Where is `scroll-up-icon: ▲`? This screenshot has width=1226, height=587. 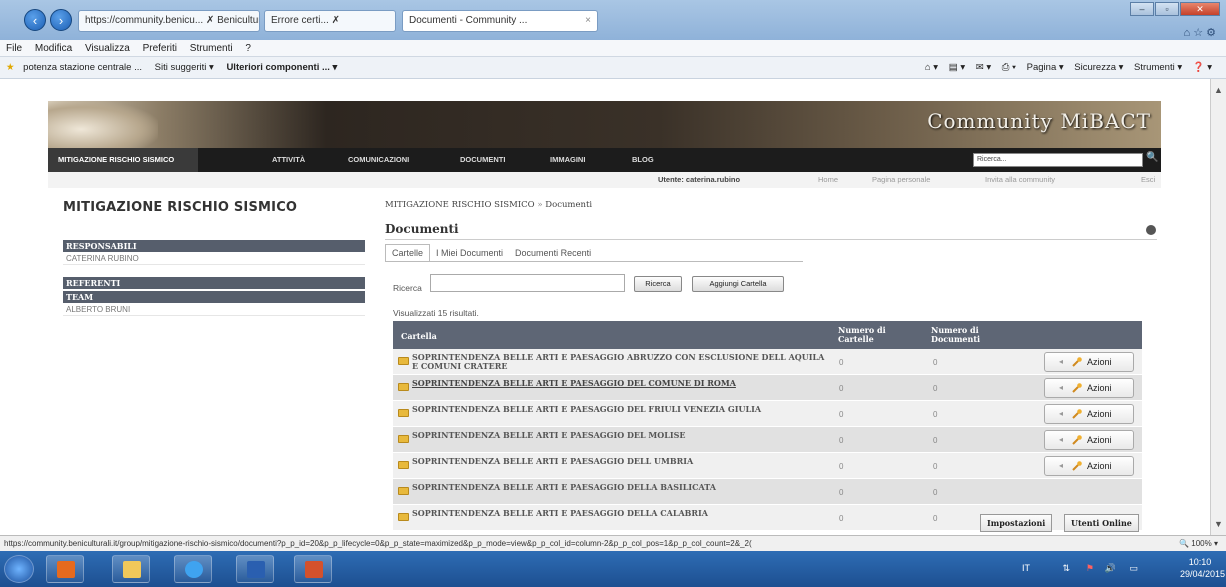
scroll-up-icon: ▲ is located at coordinates (1218, 90).